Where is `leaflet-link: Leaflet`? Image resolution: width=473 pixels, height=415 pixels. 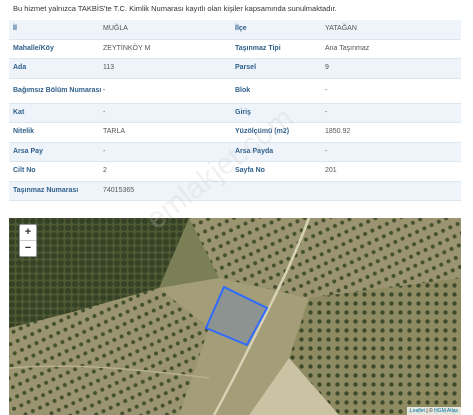 leaflet-link: Leaflet is located at coordinates (417, 411).